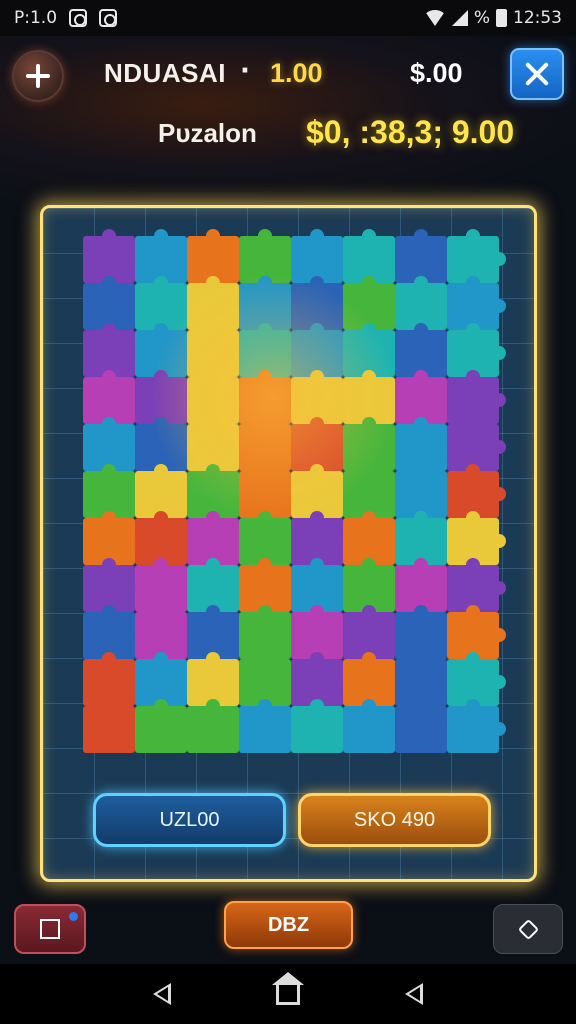  I want to click on back-icon, so click(161, 994).